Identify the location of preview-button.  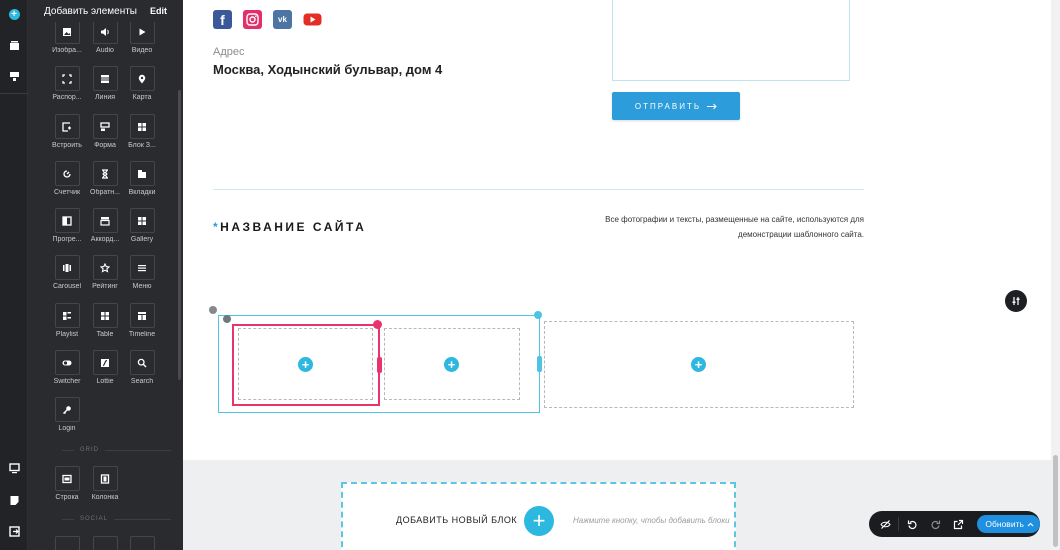
(958, 524).